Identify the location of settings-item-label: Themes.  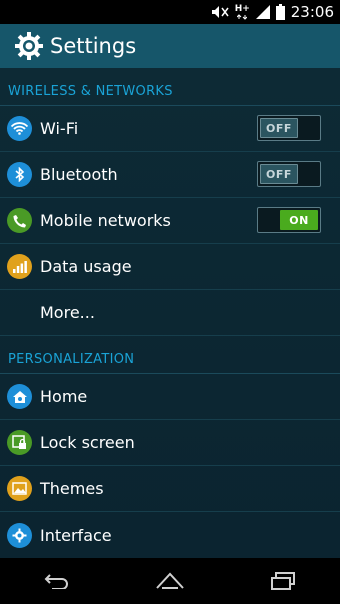
(72, 488).